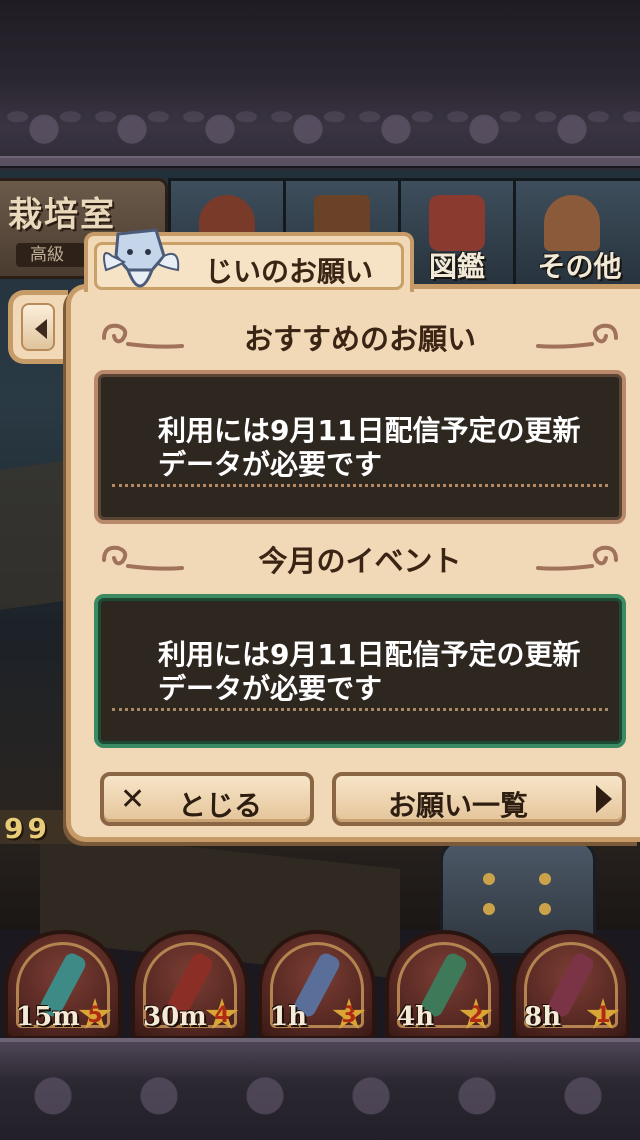  What do you see at coordinates (579, 266) in the screenshot?
I see `tab-other-label: その他` at bounding box center [579, 266].